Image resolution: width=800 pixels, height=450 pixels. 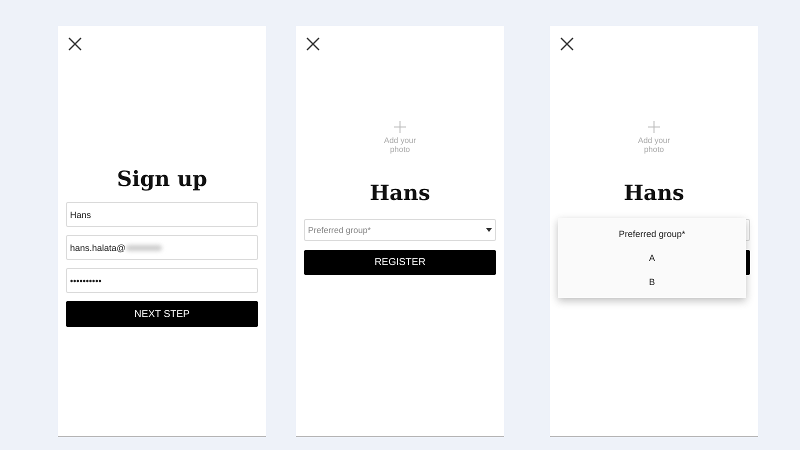 I want to click on menu-option: B, so click(x=652, y=282).